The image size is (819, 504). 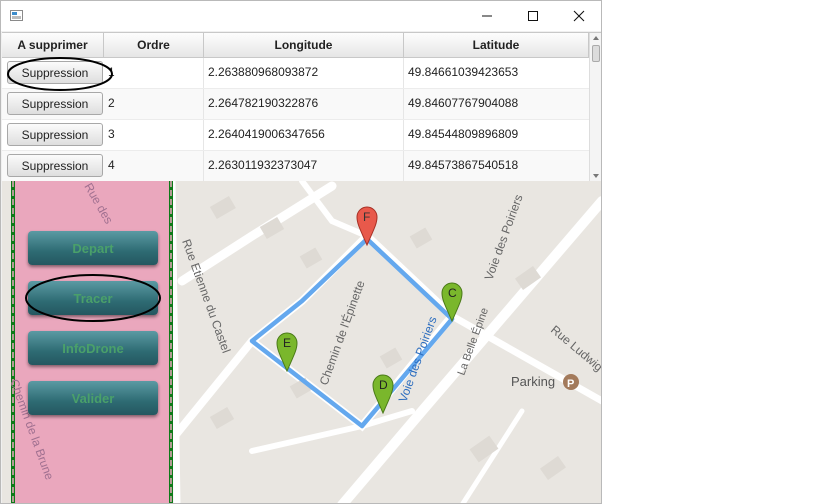 I want to click on minimize-button, so click(x=487, y=16).